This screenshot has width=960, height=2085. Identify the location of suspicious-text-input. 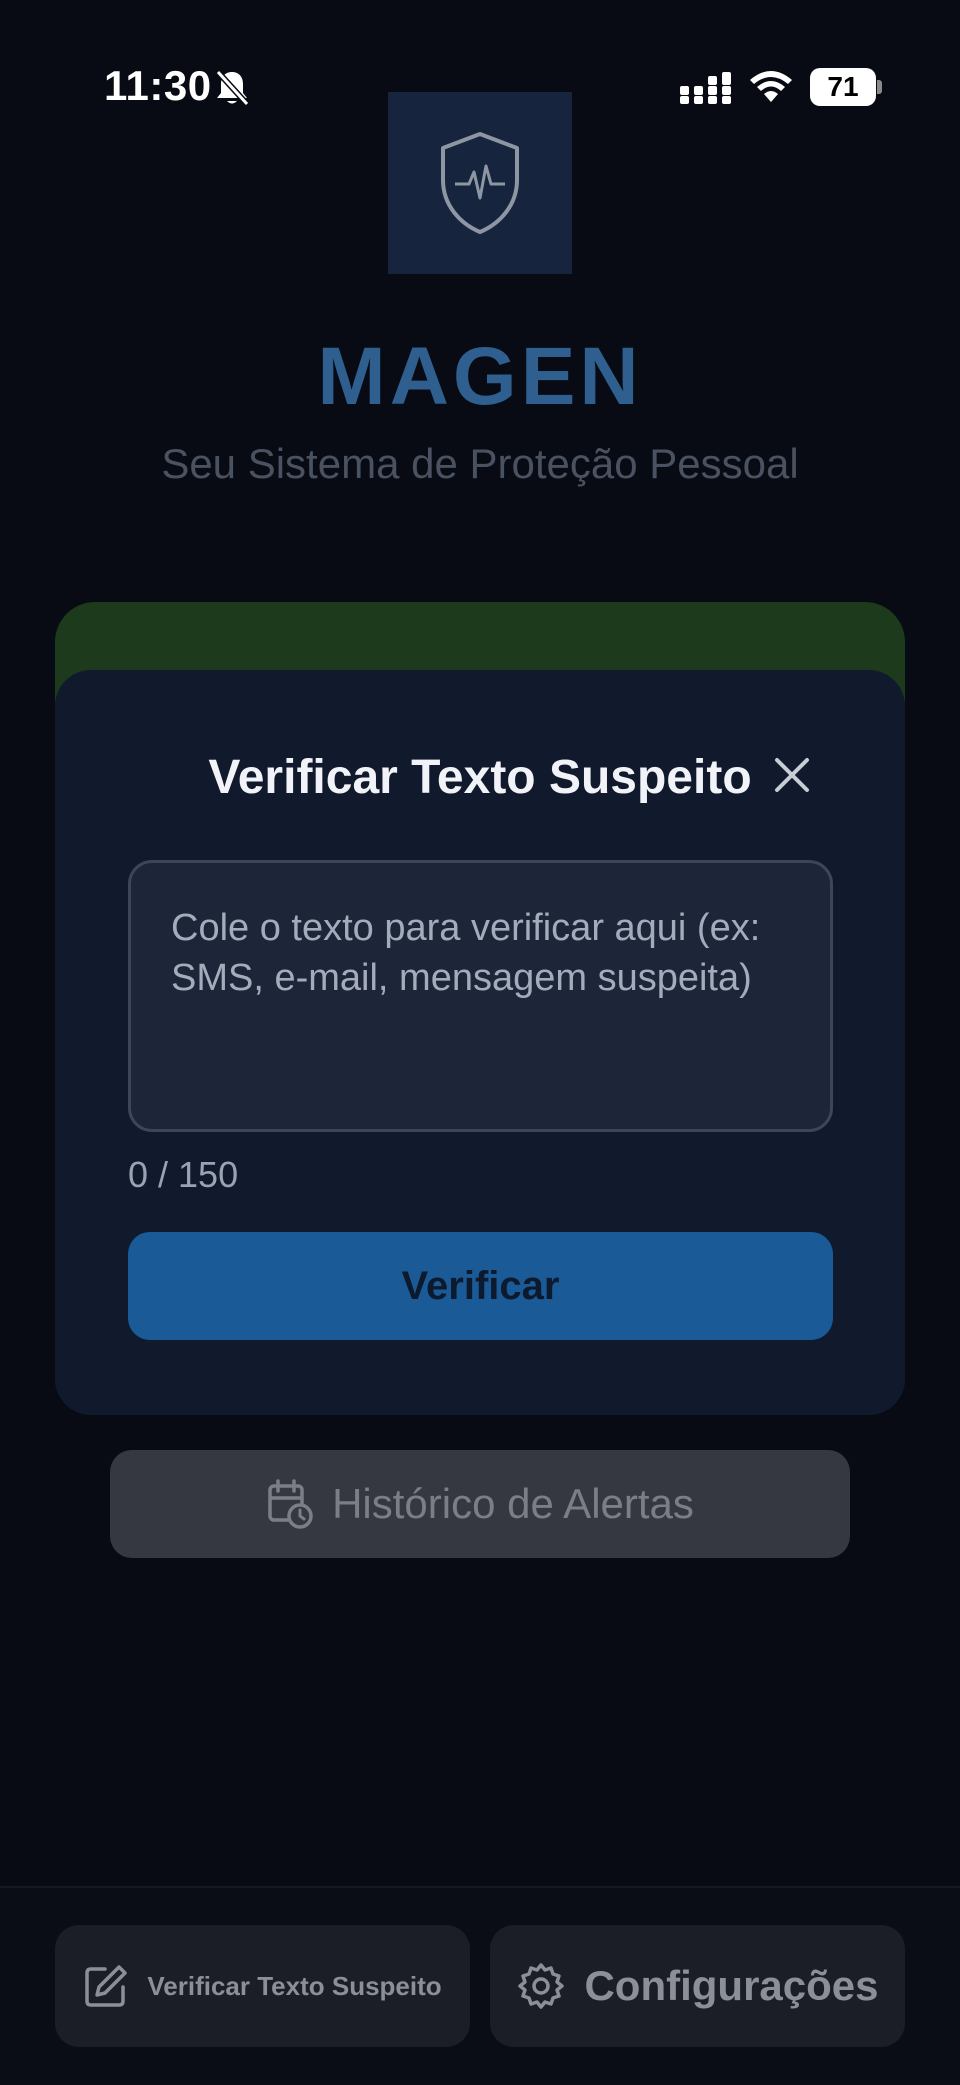
(480, 996).